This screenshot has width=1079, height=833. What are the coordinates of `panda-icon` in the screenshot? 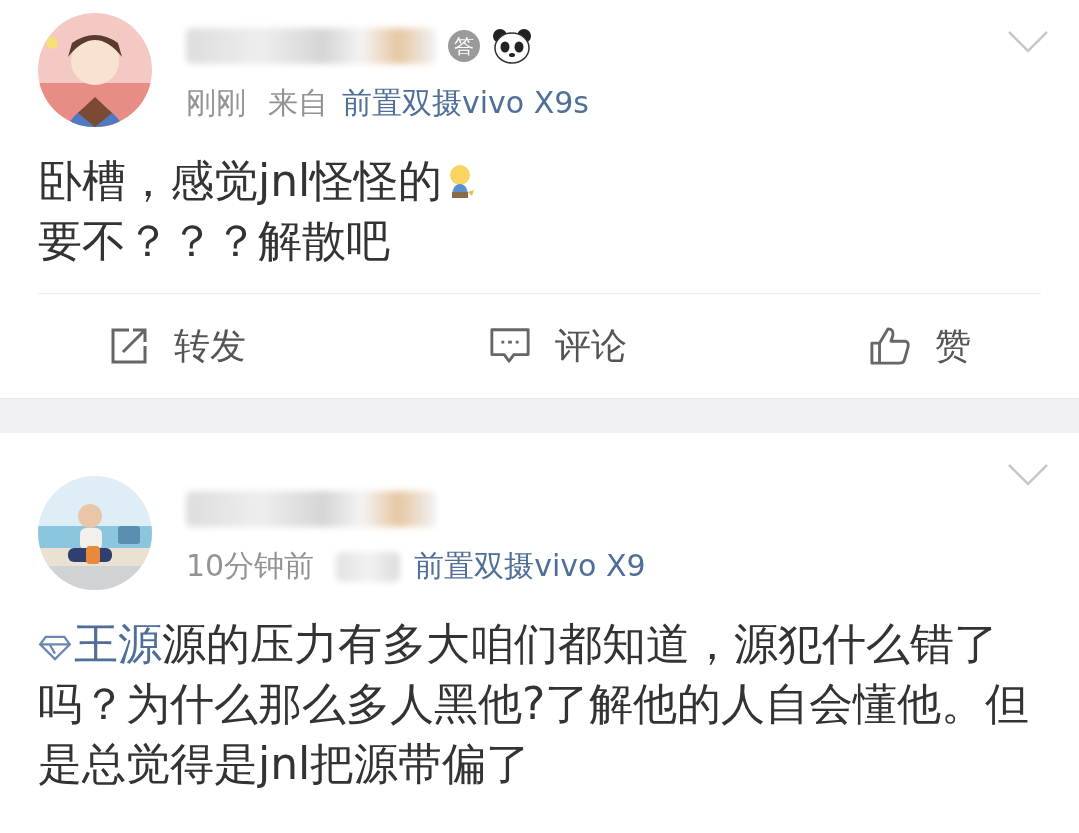 It's located at (512, 46).